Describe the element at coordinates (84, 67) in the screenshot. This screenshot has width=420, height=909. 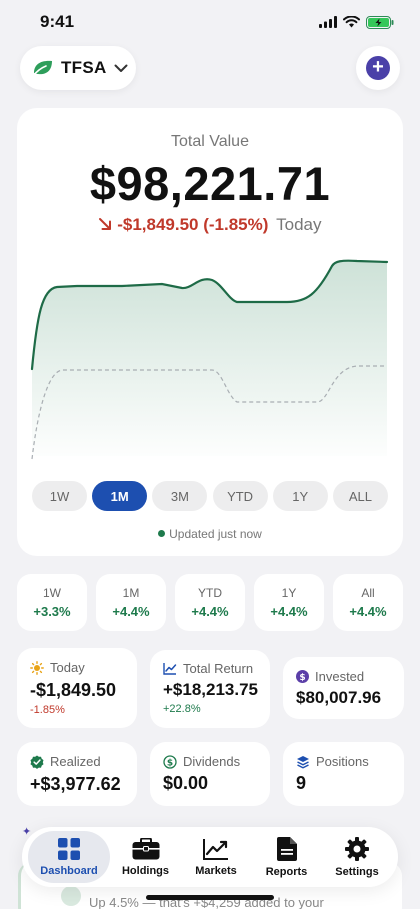
I see `account-name: TFSA` at that location.